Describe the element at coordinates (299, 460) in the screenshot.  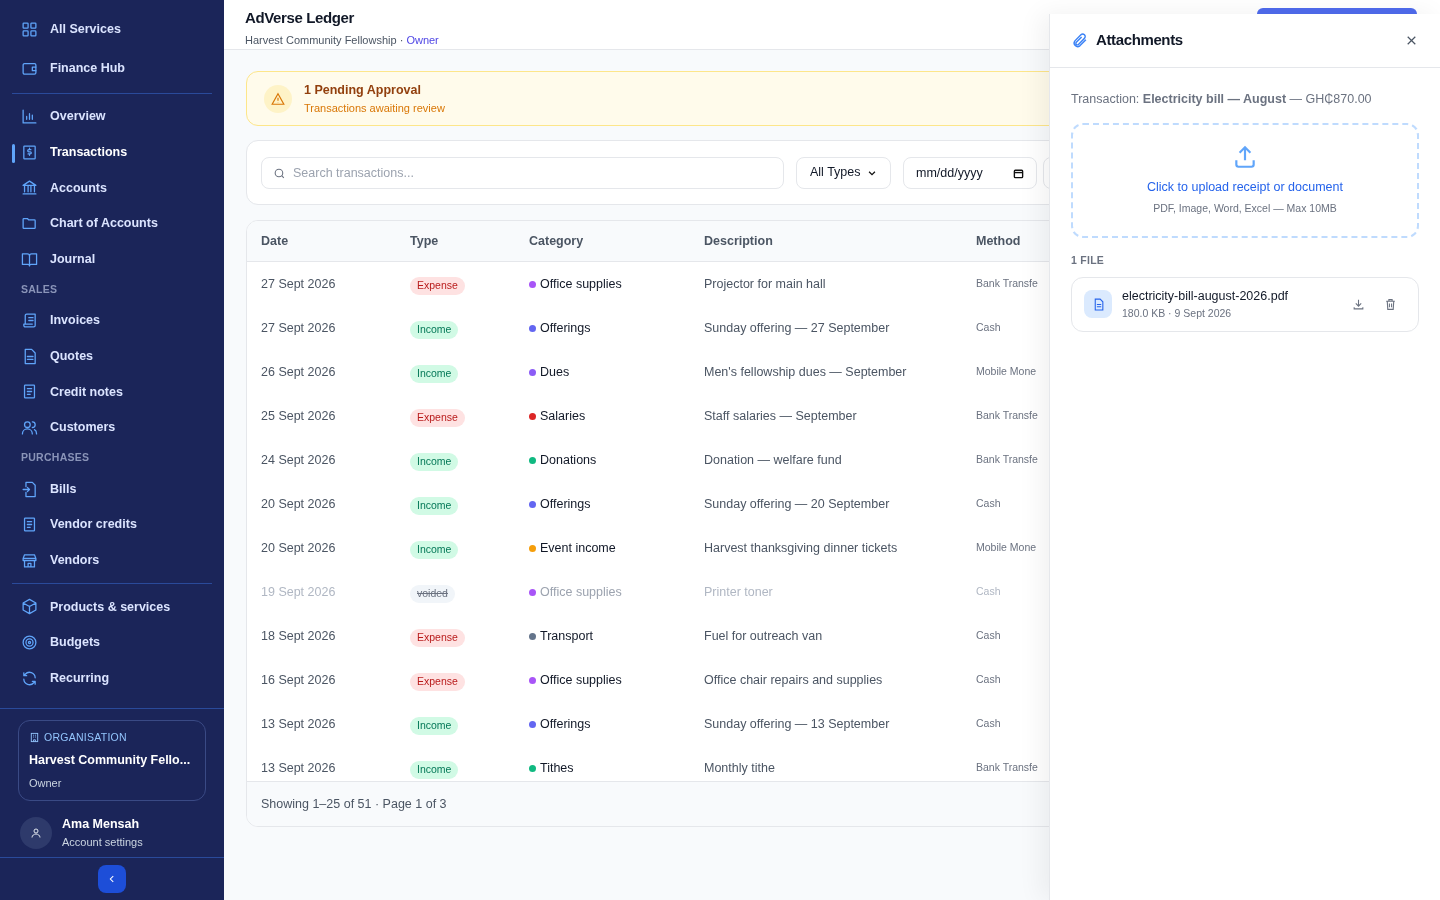
I see `date-cell-text: 24 Sept 2026` at that location.